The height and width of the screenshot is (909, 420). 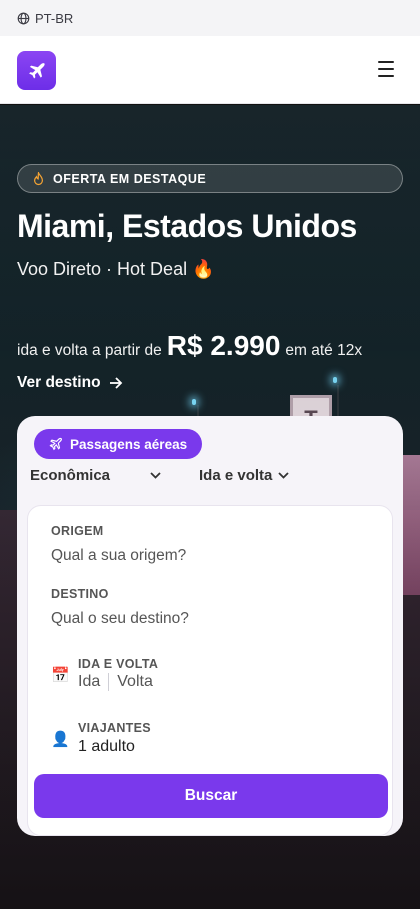 I want to click on destination-input, so click(x=211, y=619).